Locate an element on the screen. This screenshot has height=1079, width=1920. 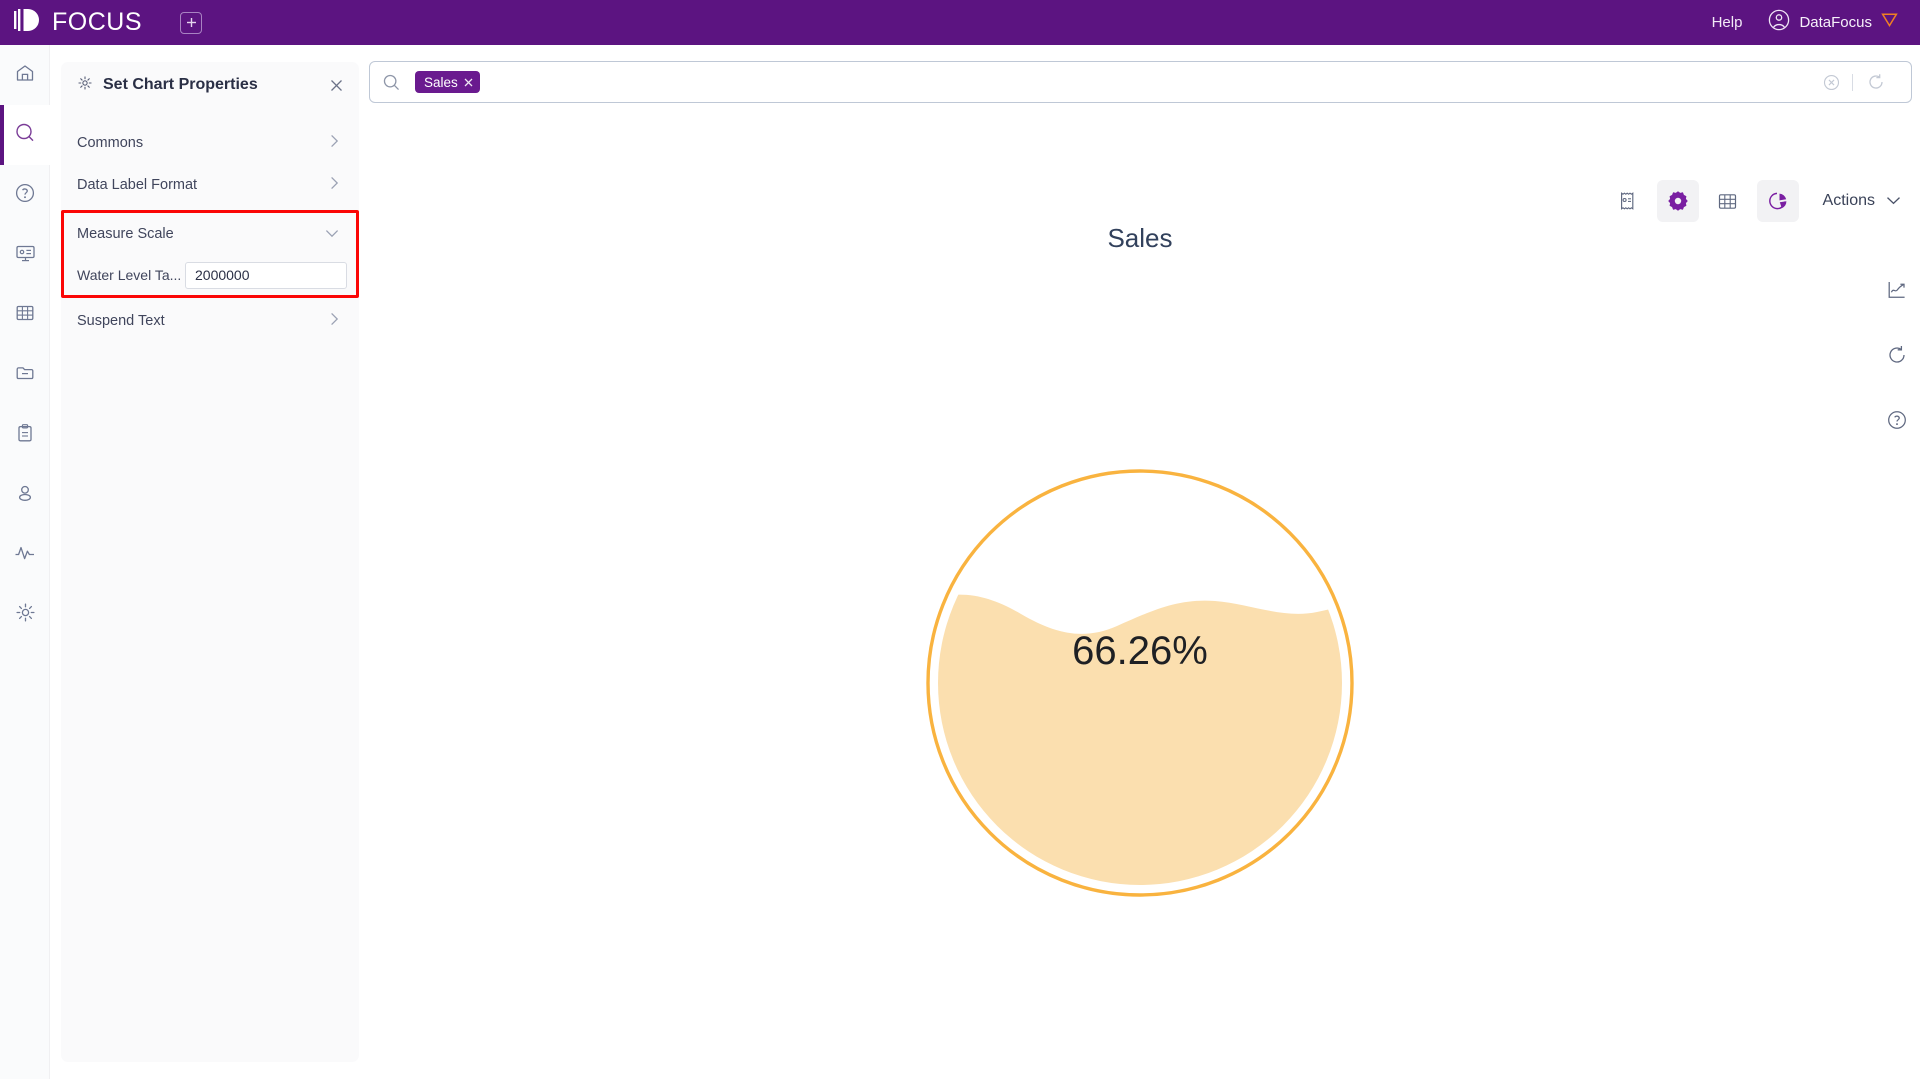
sidebar-item-help is located at coordinates (25, 195).